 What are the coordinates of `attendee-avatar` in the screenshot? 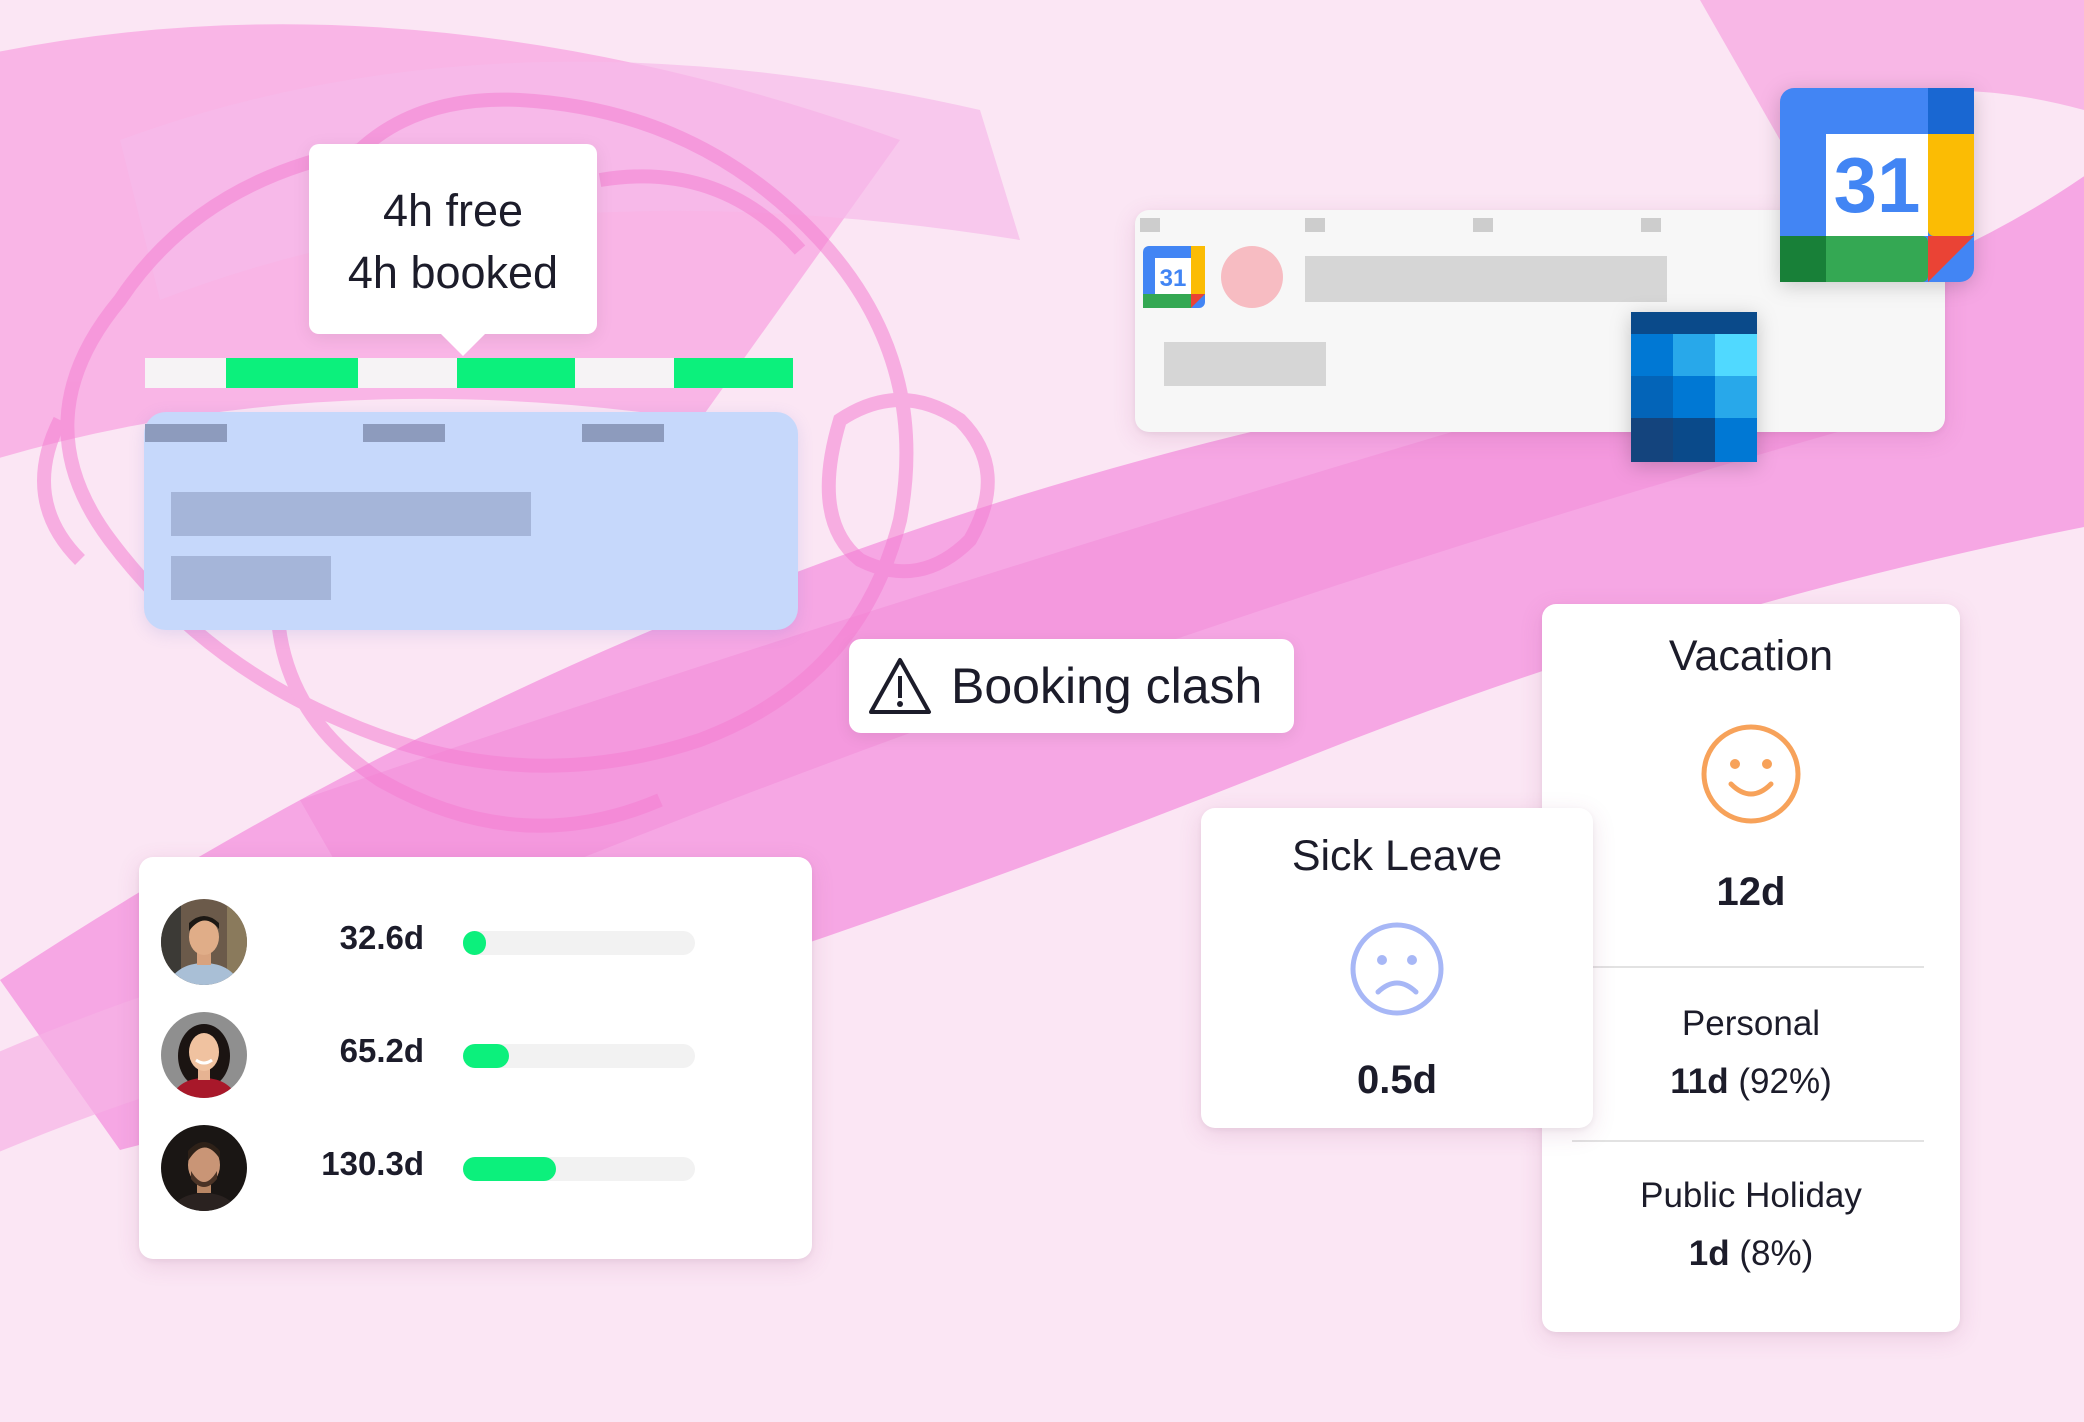 It's located at (1252, 277).